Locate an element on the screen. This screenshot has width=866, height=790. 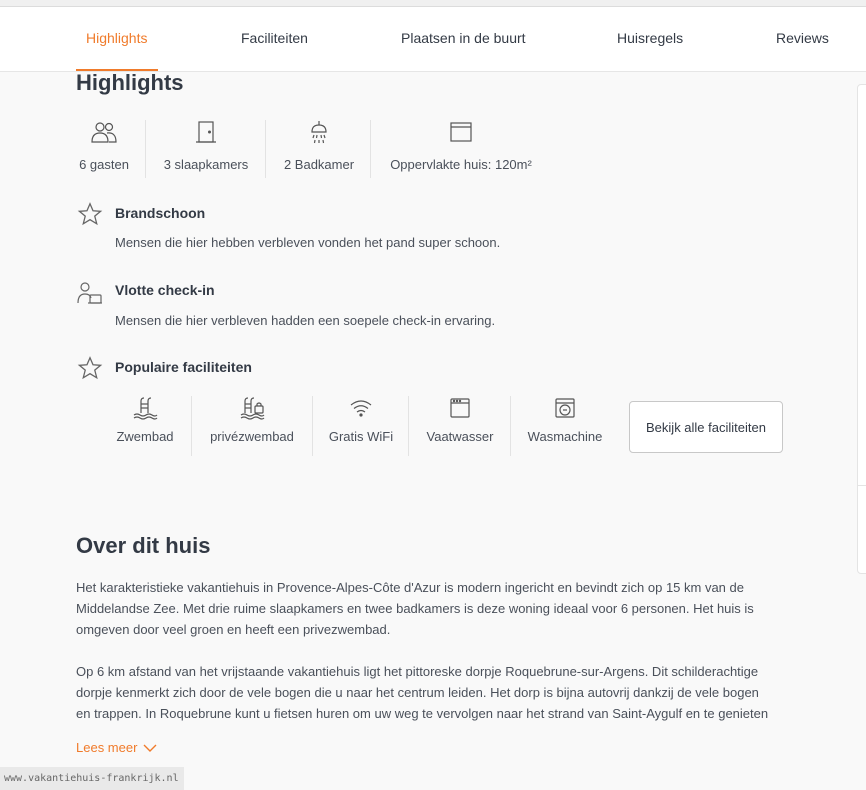
panel-divider is located at coordinates (862, 485).